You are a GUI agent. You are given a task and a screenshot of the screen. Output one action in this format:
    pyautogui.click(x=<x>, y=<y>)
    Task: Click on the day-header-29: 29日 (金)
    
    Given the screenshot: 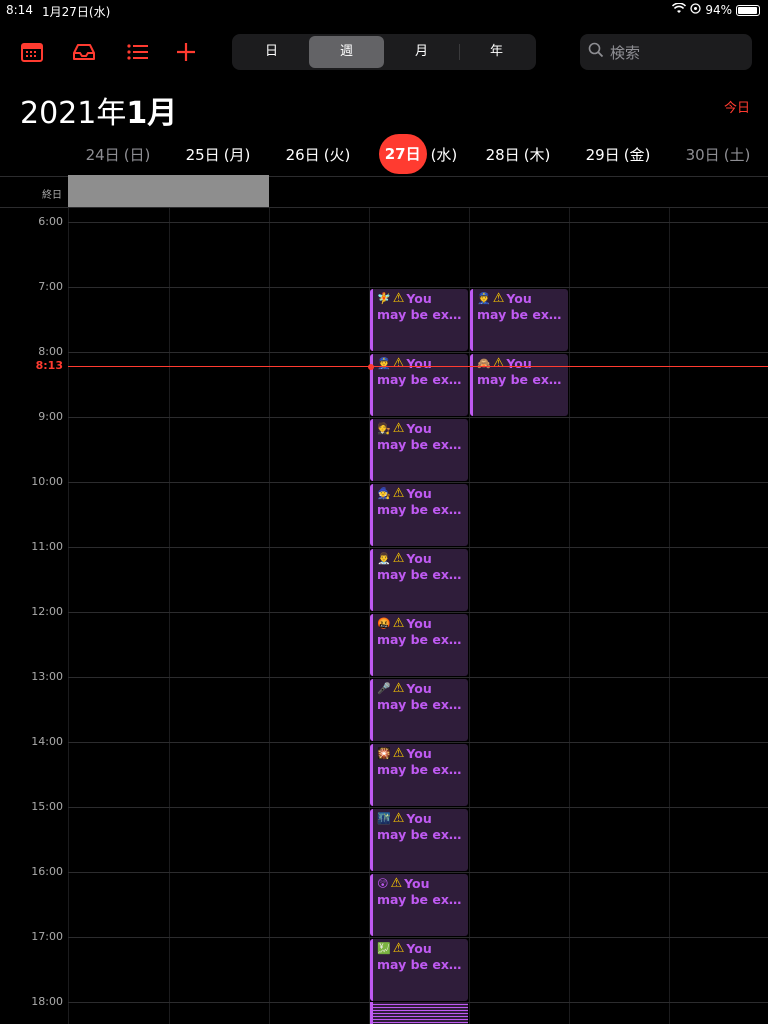 What is the action you would take?
    pyautogui.click(x=618, y=154)
    